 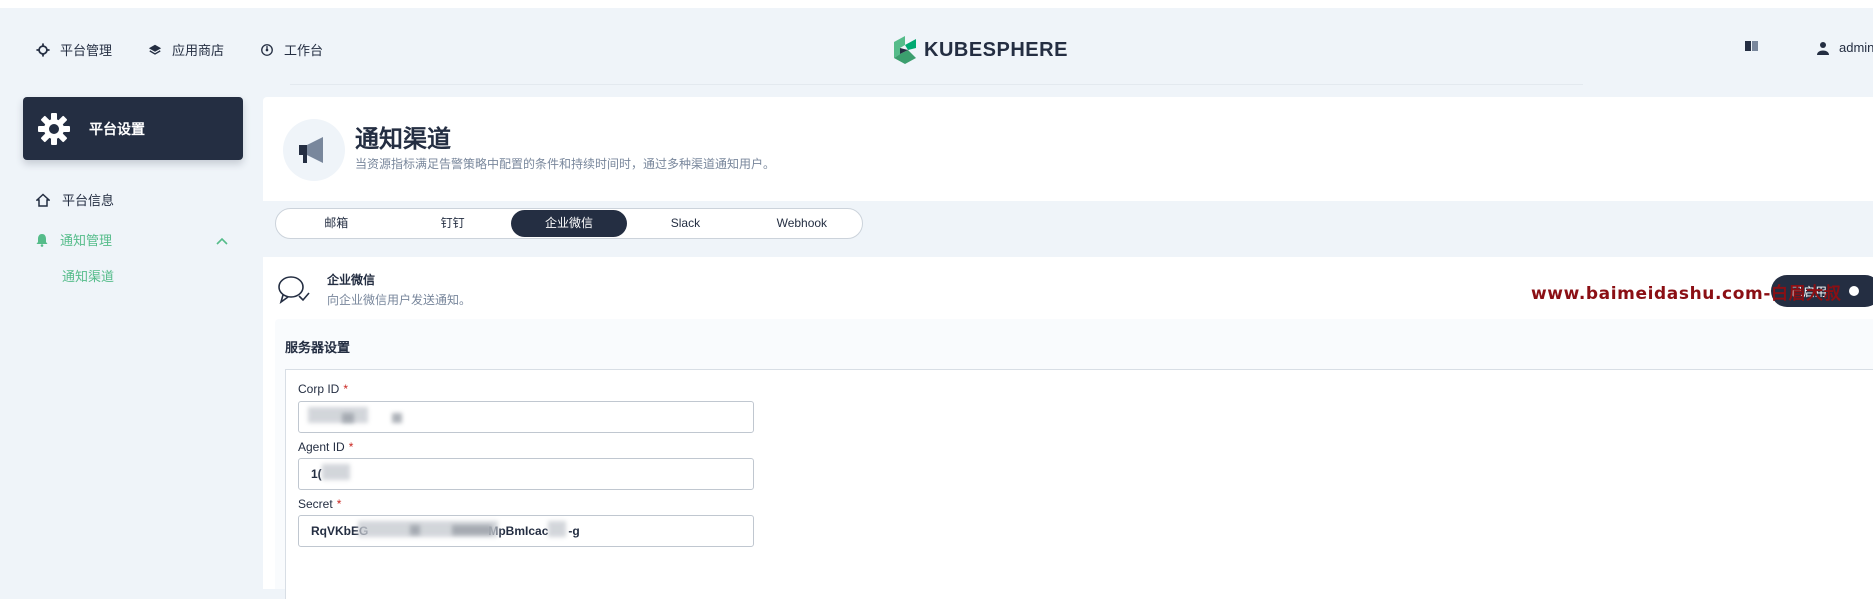 What do you see at coordinates (685, 223) in the screenshot?
I see `tab-slack: Slack` at bounding box center [685, 223].